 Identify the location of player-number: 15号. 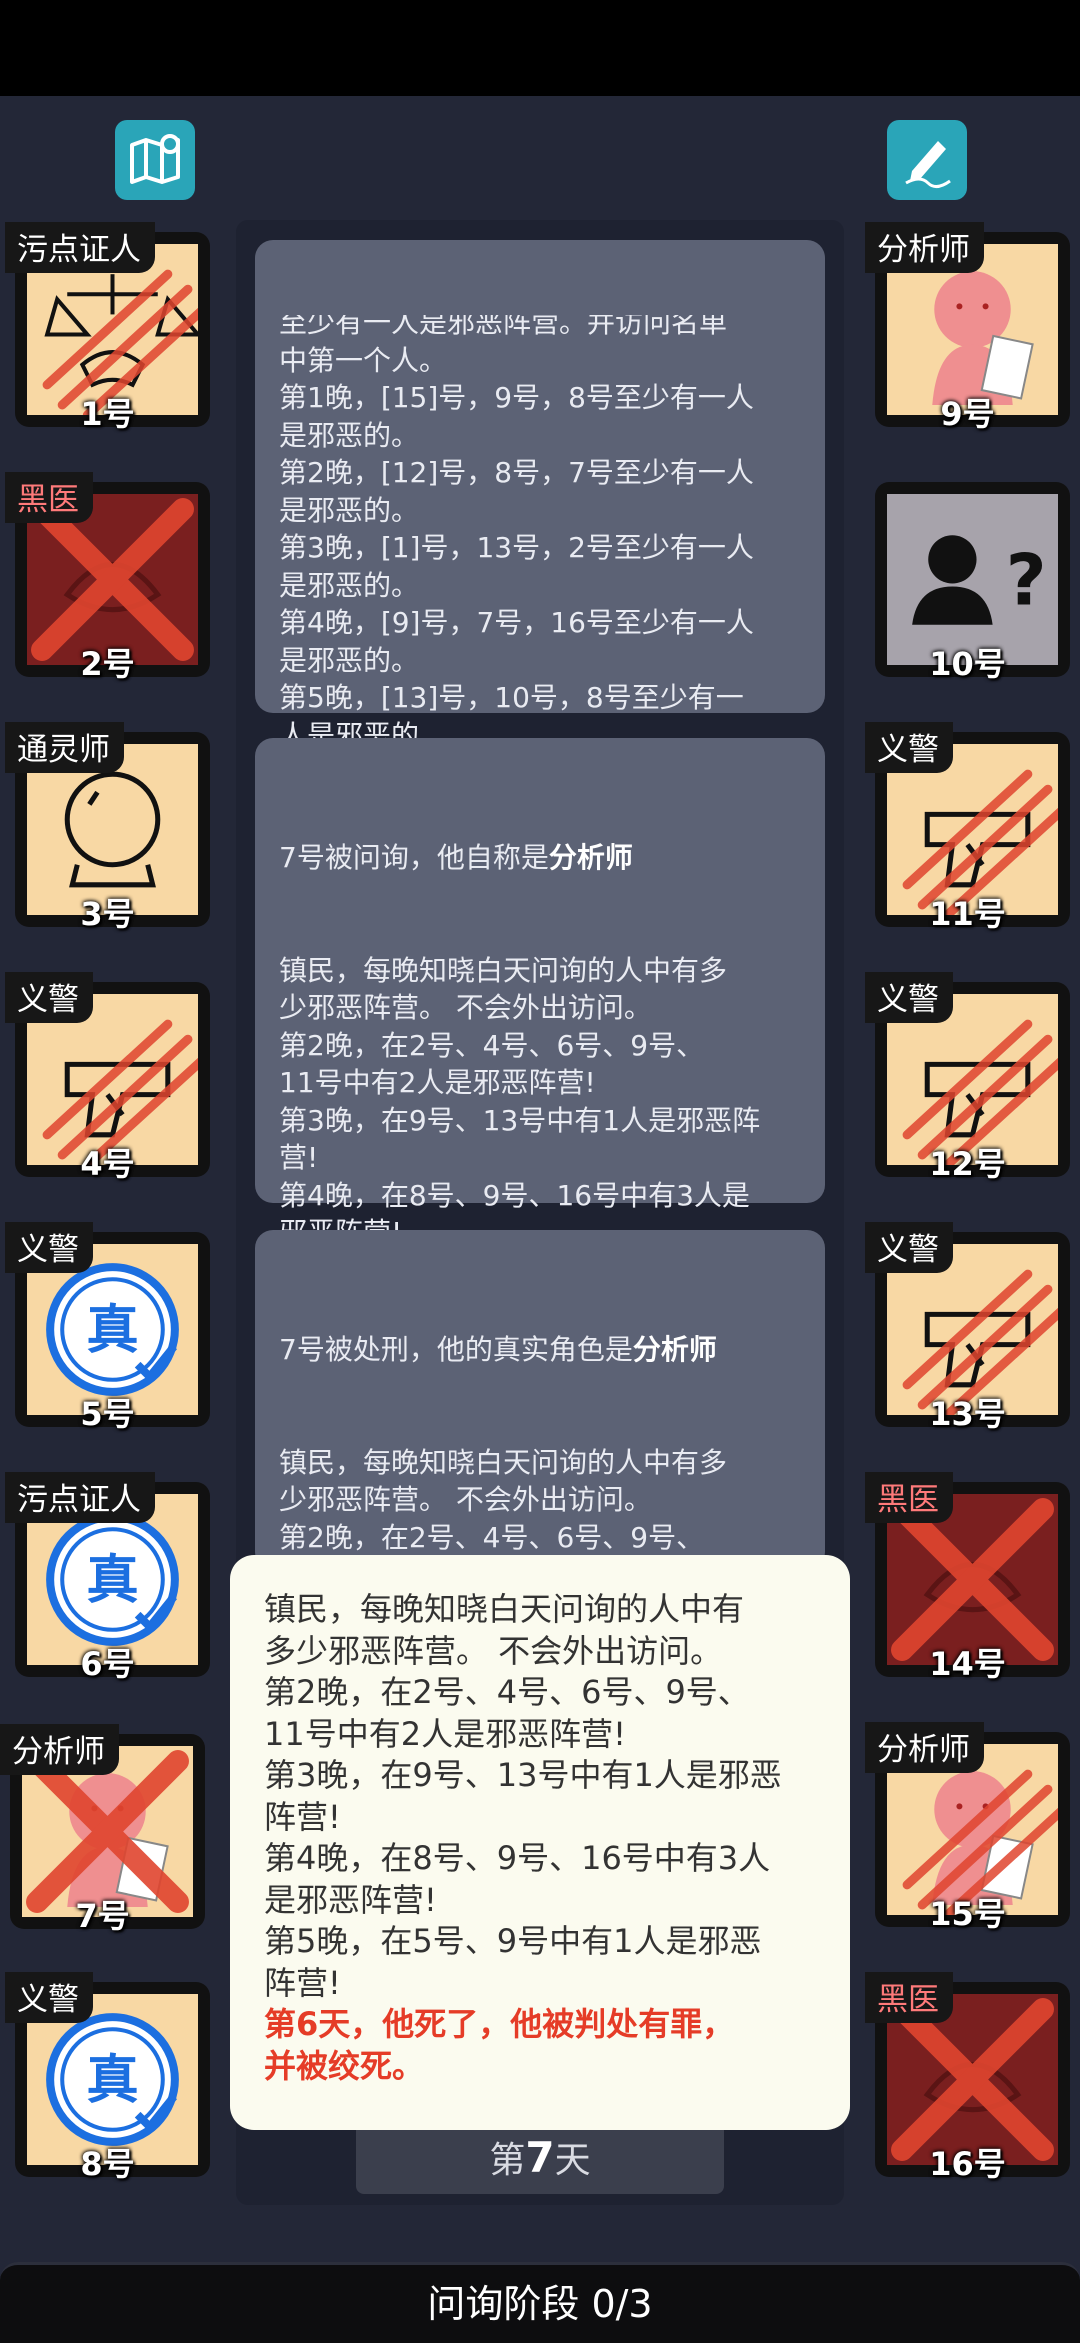
(967, 1914).